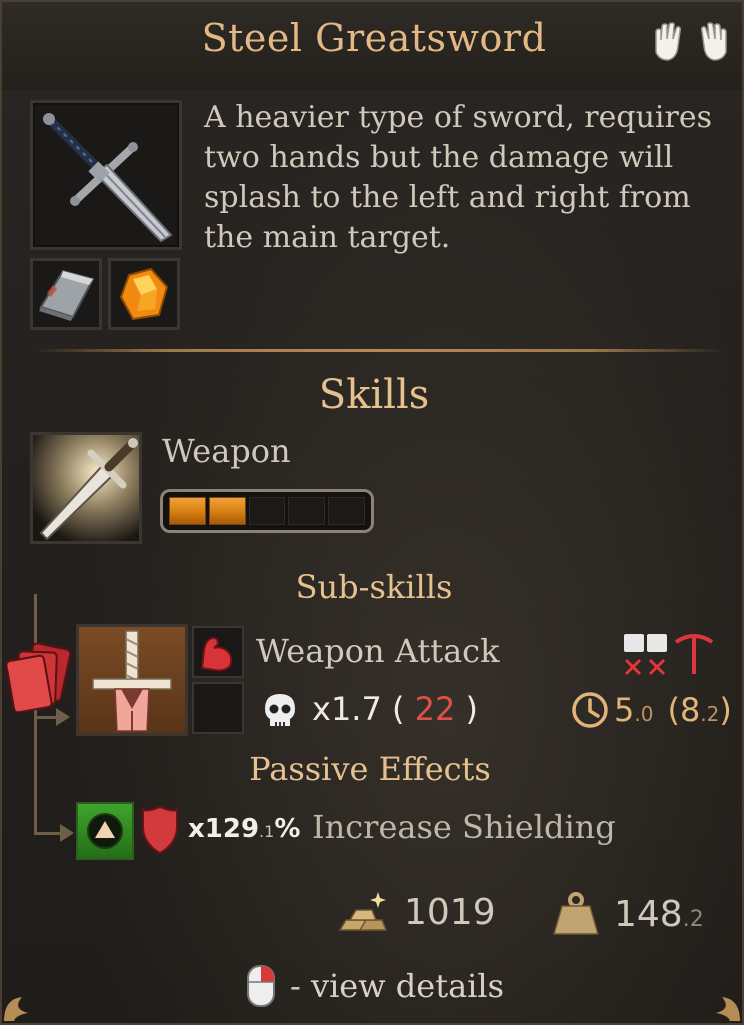 The height and width of the screenshot is (1025, 744). What do you see at coordinates (464, 827) in the screenshot?
I see `passive-effect-name: Increase Shielding` at bounding box center [464, 827].